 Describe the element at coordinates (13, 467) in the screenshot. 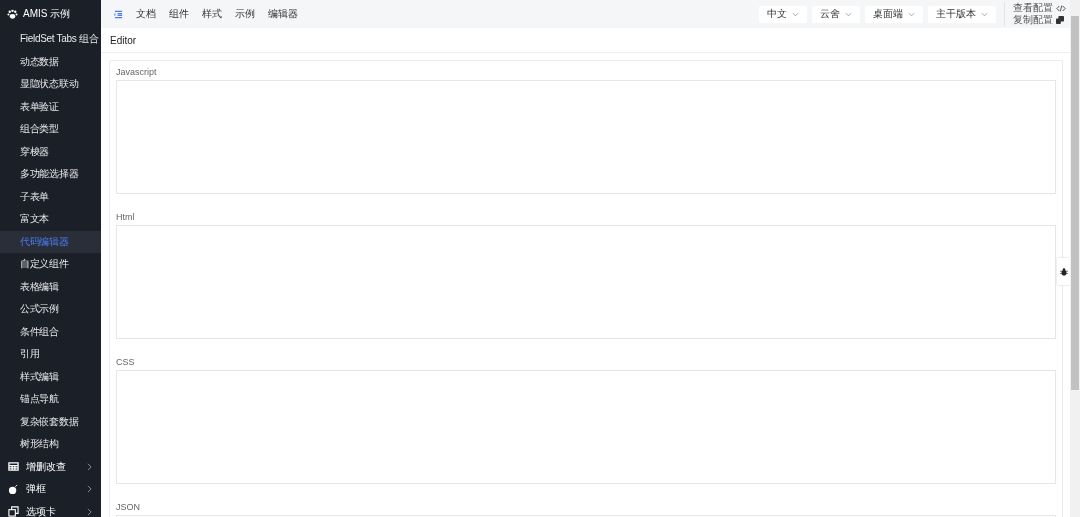

I see `table-icon` at that location.